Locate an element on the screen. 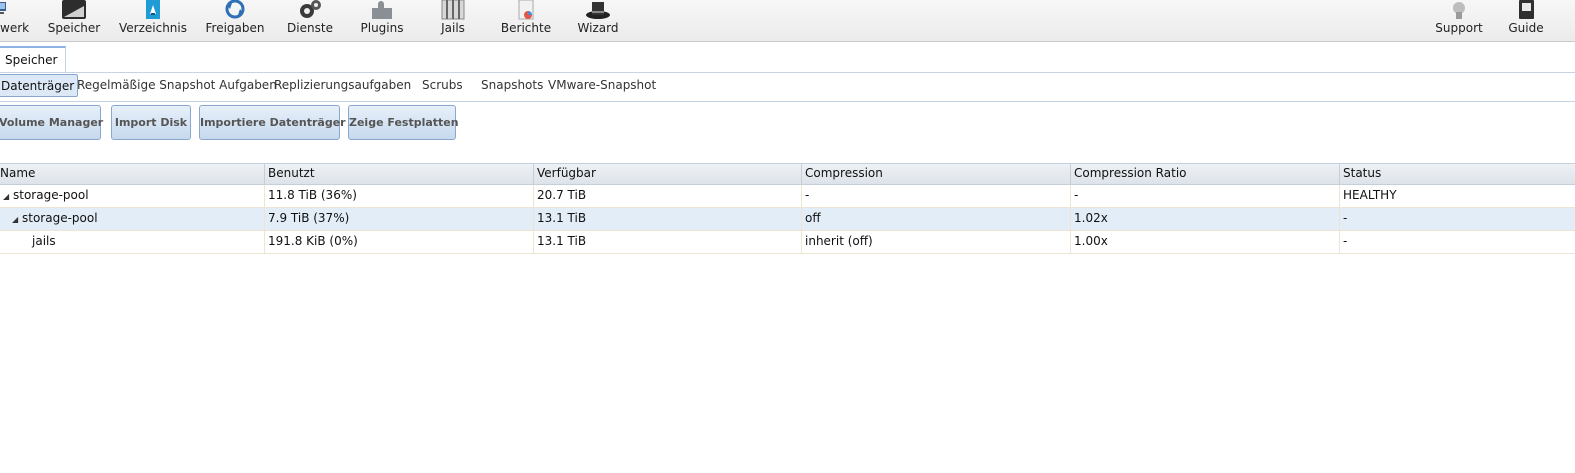 Image resolution: width=1575 pixels, height=473 pixels. toolbar-item-support: Support is located at coordinates (1459, 20).